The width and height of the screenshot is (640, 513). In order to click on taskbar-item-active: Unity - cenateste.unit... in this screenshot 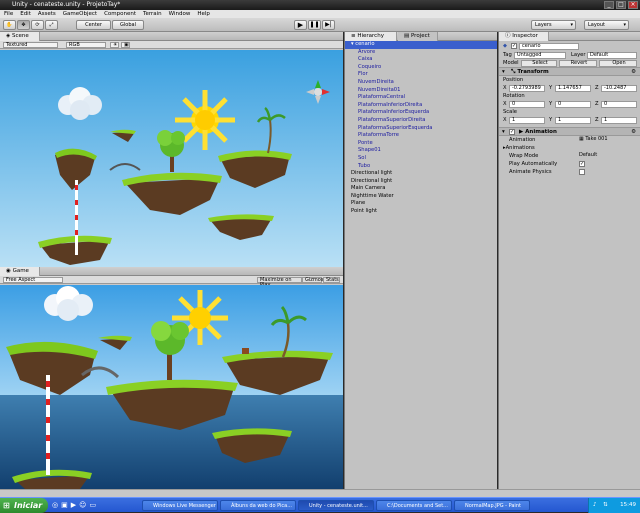, I will do `click(336, 505)`.